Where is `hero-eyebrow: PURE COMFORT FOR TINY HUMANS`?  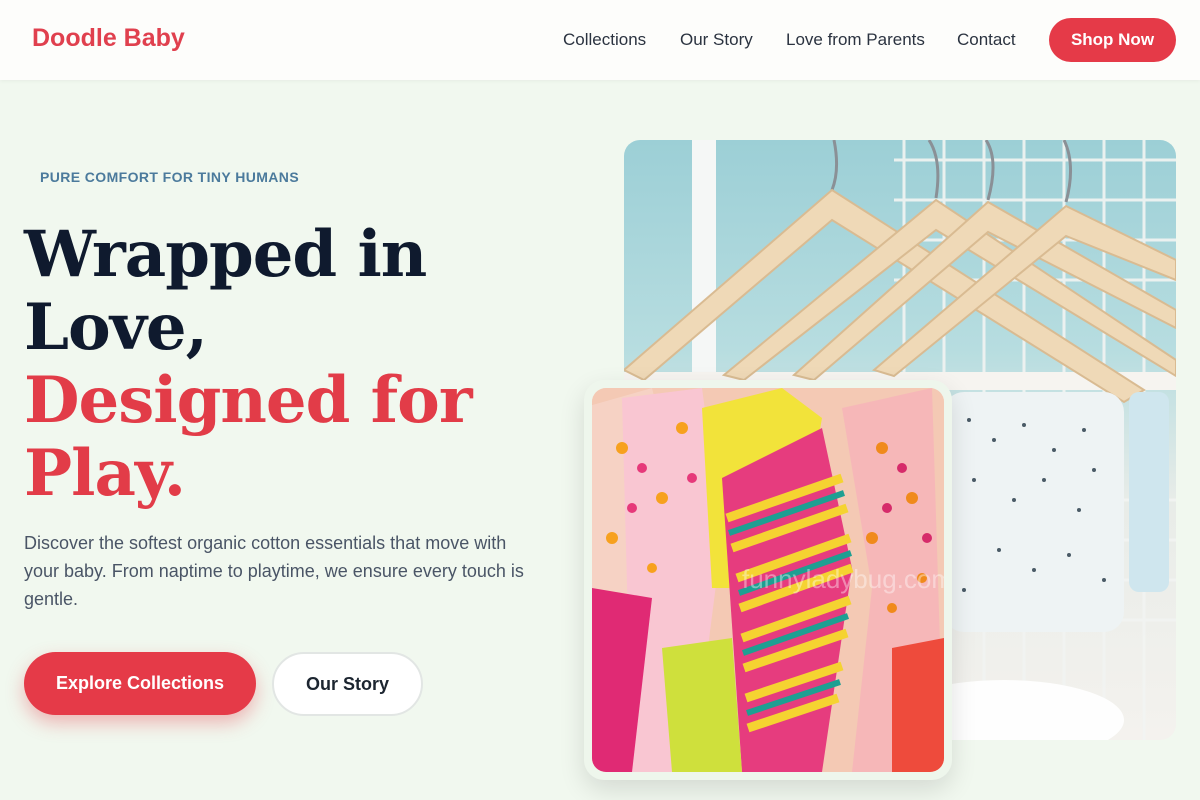 hero-eyebrow: PURE COMFORT FOR TINY HUMANS is located at coordinates (170, 177).